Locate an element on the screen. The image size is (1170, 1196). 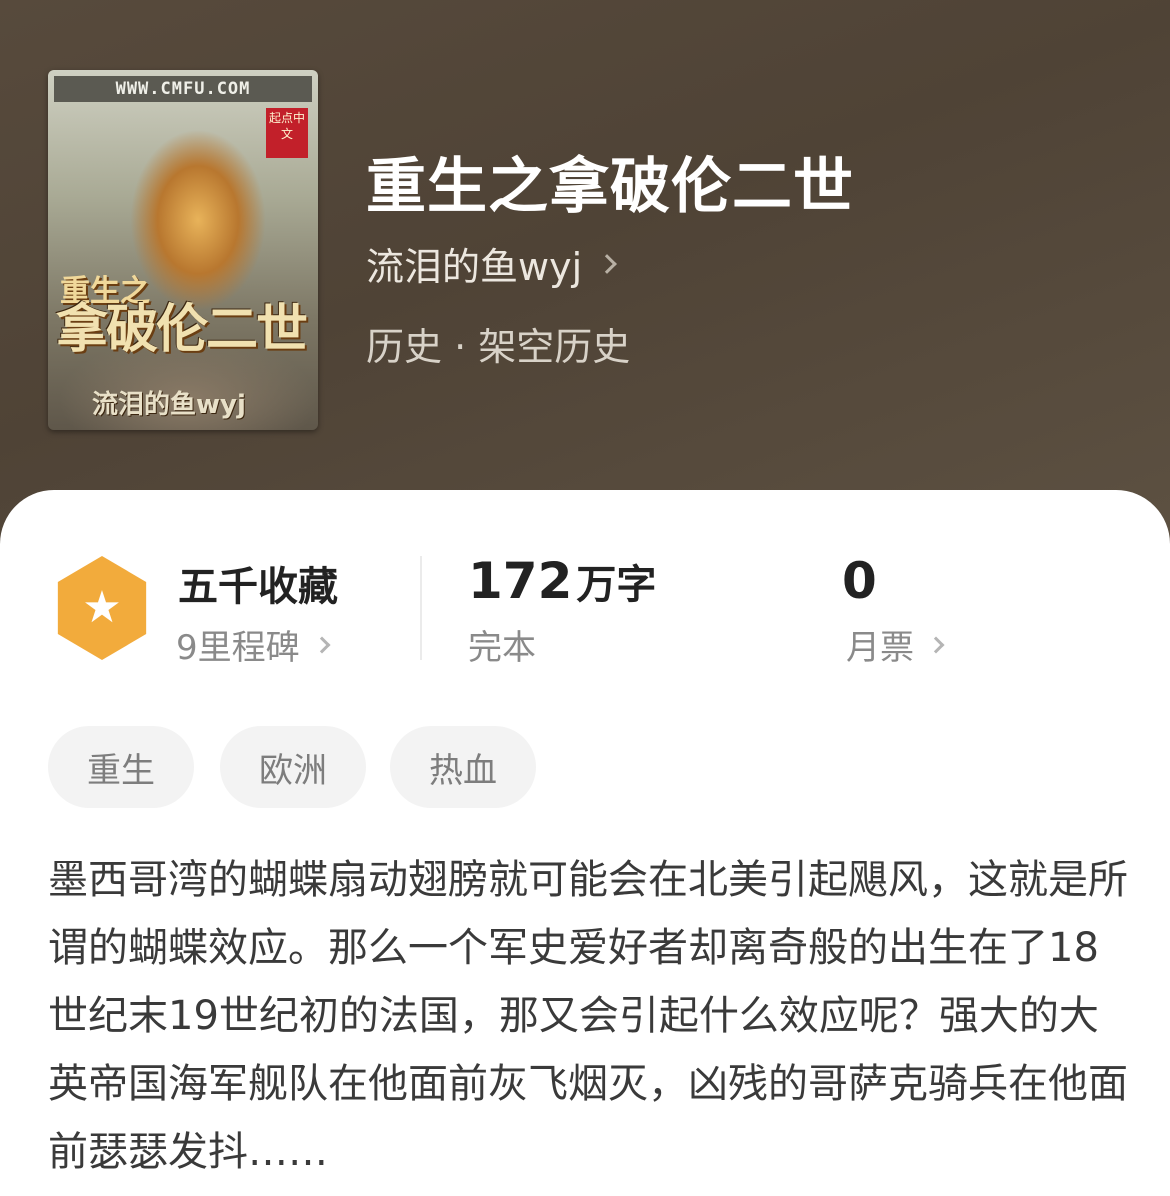
word-count: 172 万字 is located at coordinates (562, 581).